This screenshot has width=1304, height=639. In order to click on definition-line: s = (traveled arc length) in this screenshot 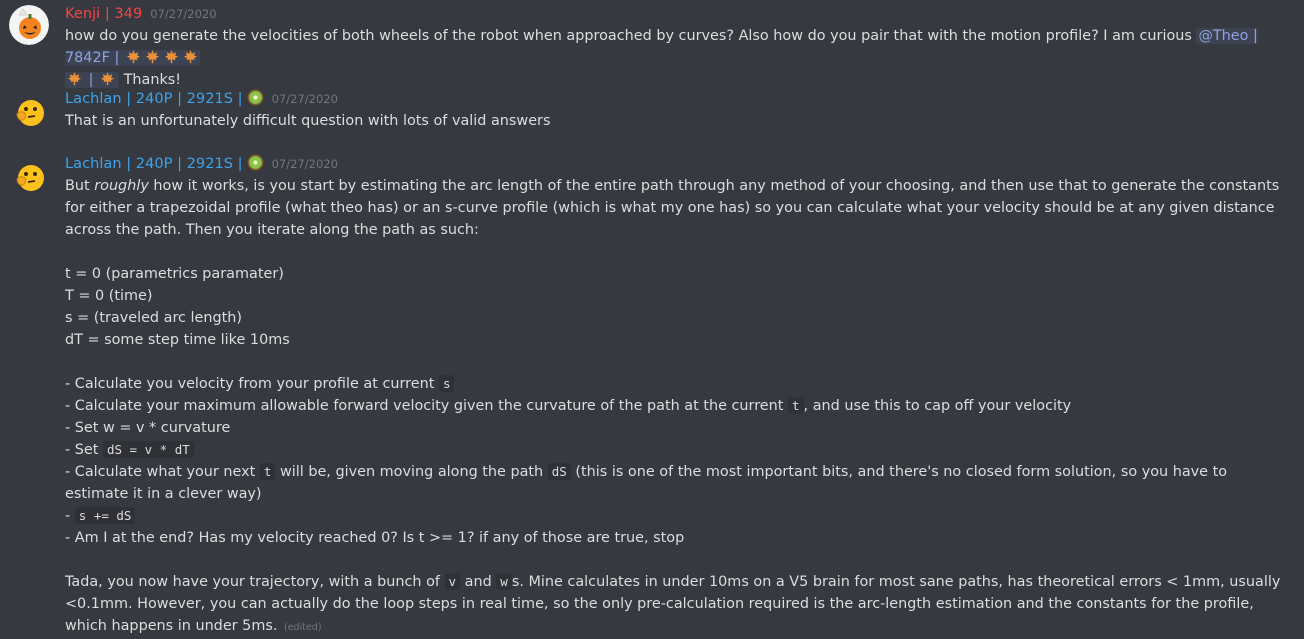, I will do `click(154, 318)`.